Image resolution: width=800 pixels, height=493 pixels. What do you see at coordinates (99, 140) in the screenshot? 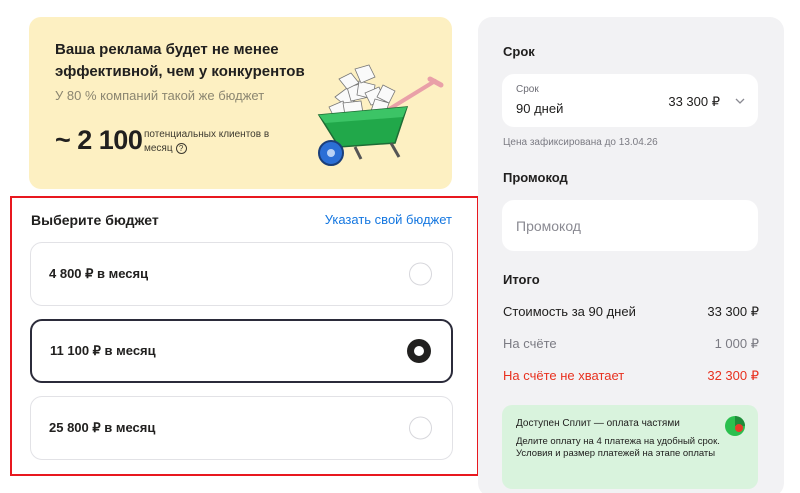
I see `clients-count: ~ 2 100` at bounding box center [99, 140].